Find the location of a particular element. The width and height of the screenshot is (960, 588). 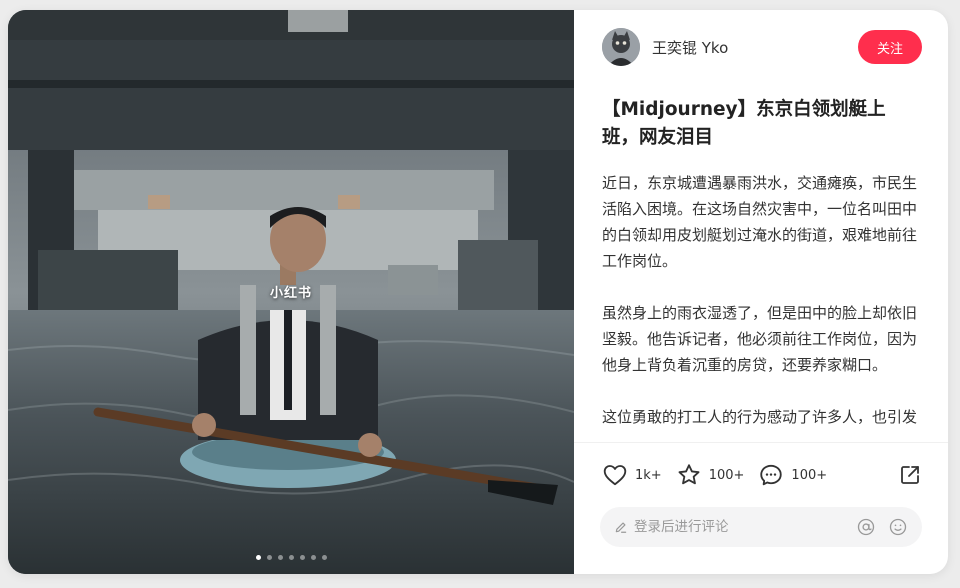

note-paragraph: 这位勇敢的打工人的行为感动了许多人，也引发 is located at coordinates (760, 417).